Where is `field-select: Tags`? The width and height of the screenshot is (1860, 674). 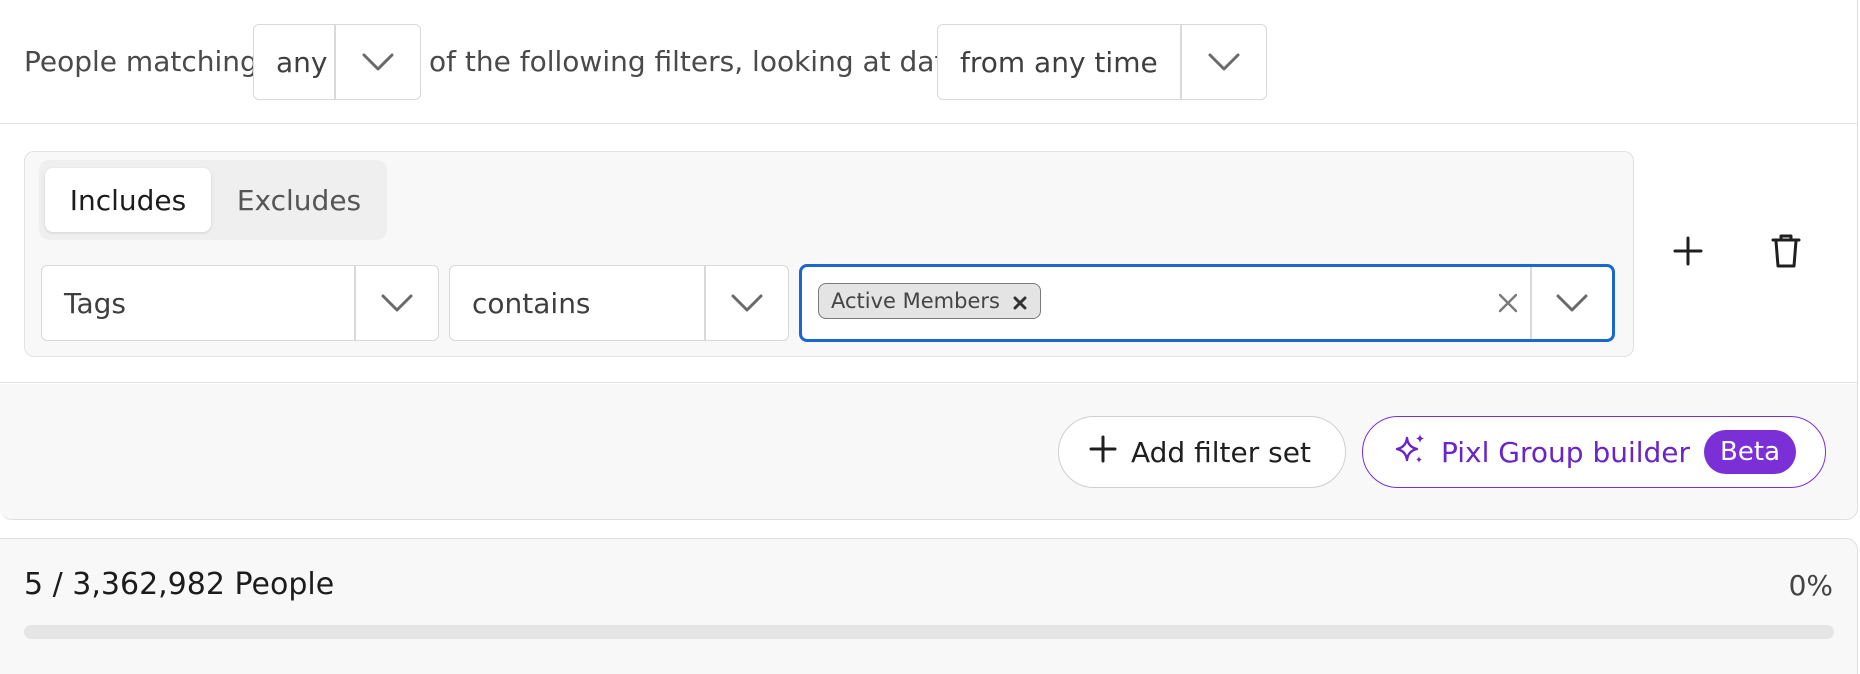
field-select: Tags is located at coordinates (240, 303).